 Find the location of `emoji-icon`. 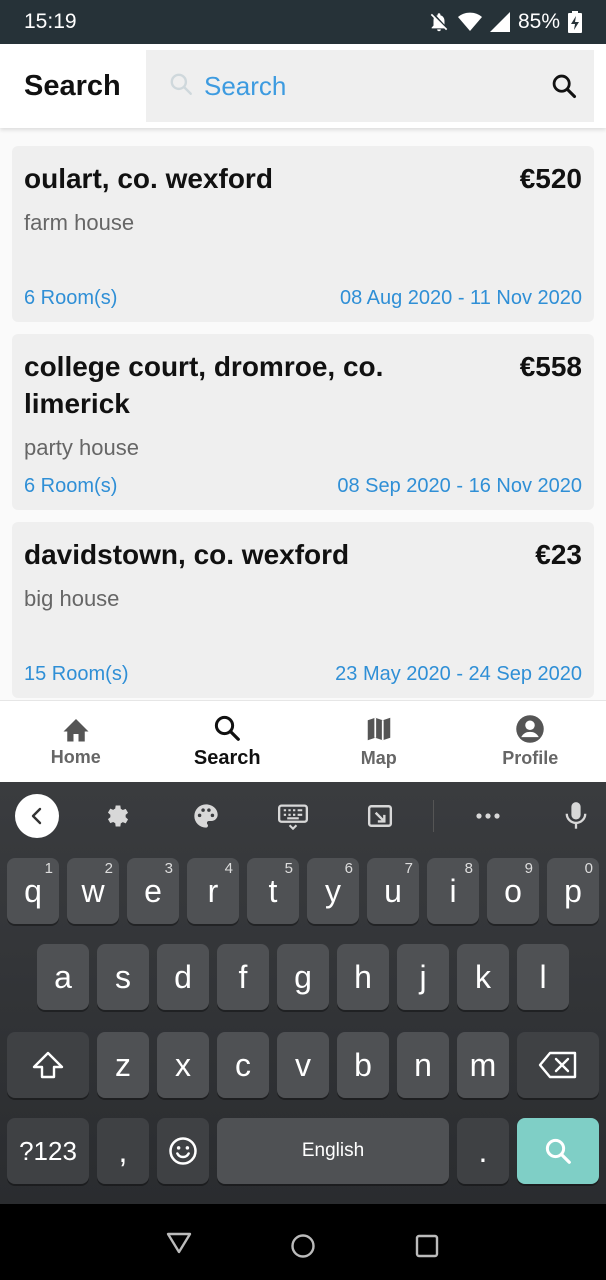

emoji-icon is located at coordinates (183, 1151).